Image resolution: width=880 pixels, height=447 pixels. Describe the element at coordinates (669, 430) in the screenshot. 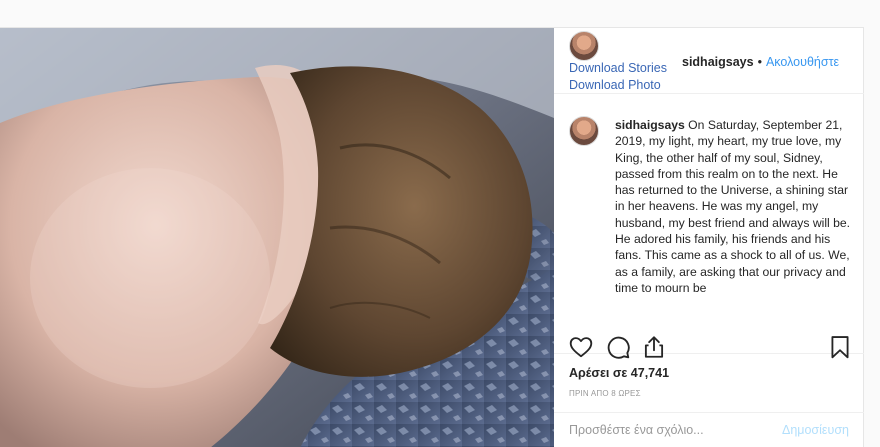

I see `comment-input` at that location.